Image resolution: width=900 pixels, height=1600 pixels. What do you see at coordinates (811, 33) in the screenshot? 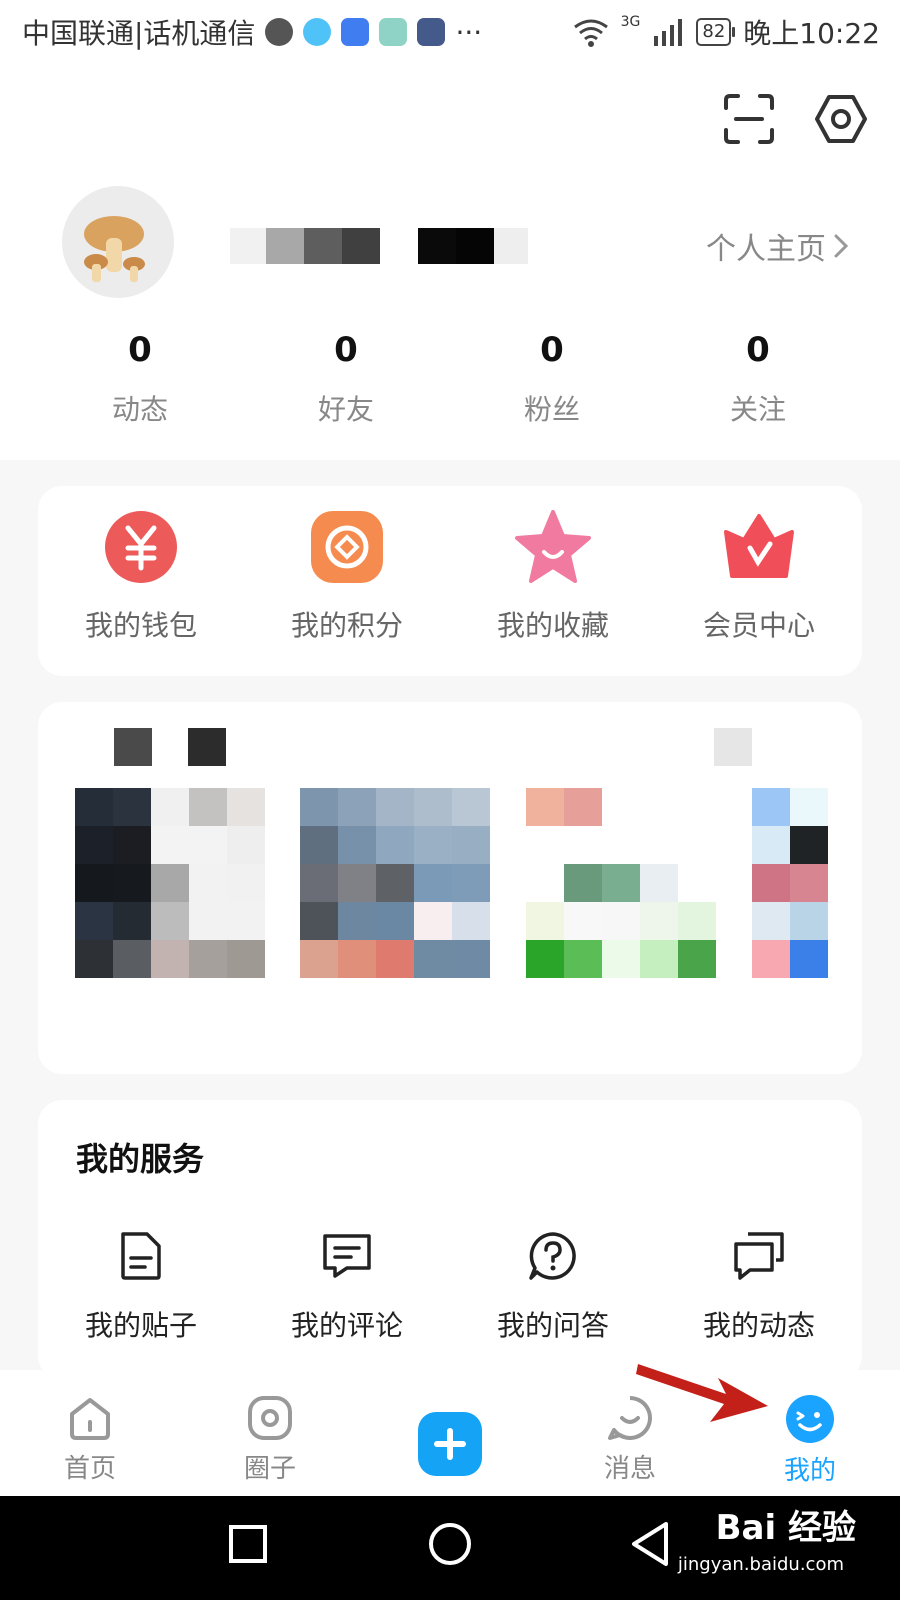
I see `clock: 晚上10:22` at bounding box center [811, 33].